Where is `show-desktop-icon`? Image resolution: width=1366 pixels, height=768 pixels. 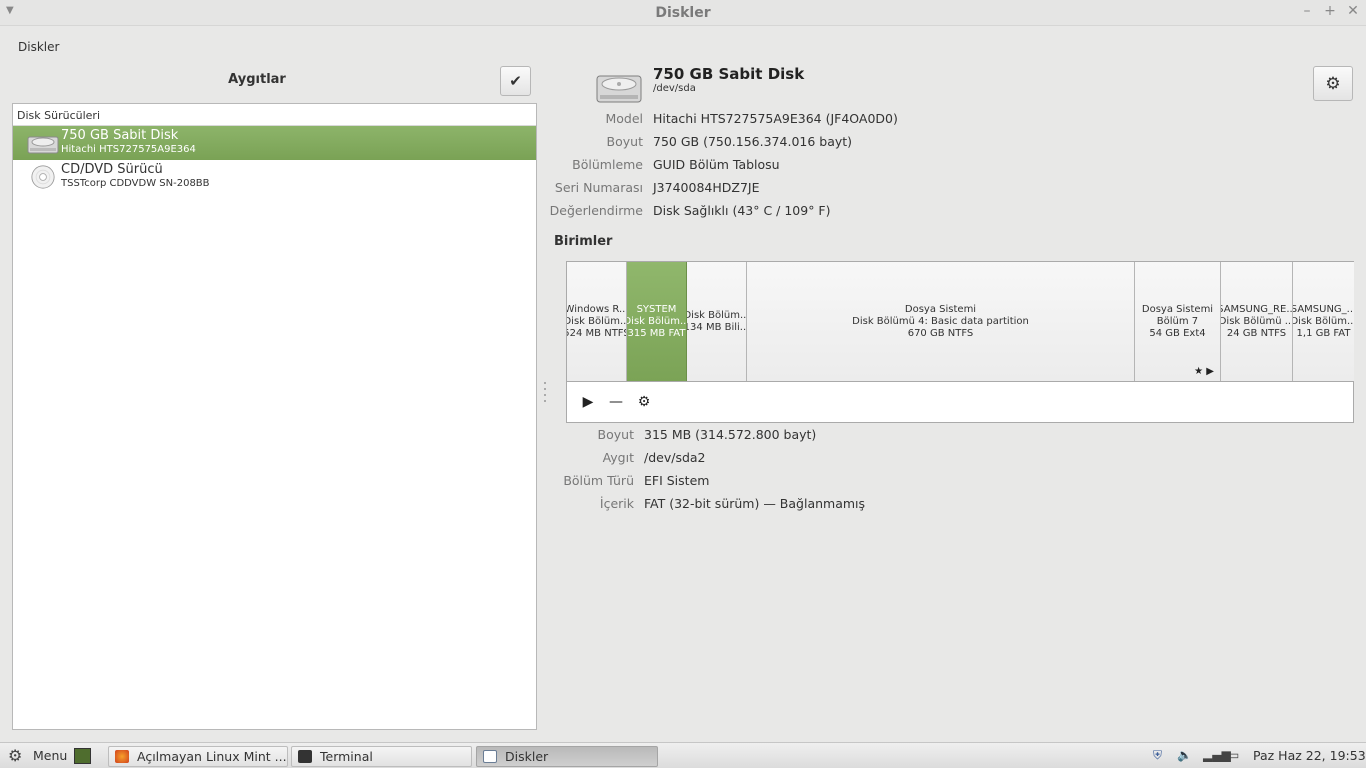
show-desktop-icon is located at coordinates (82, 756).